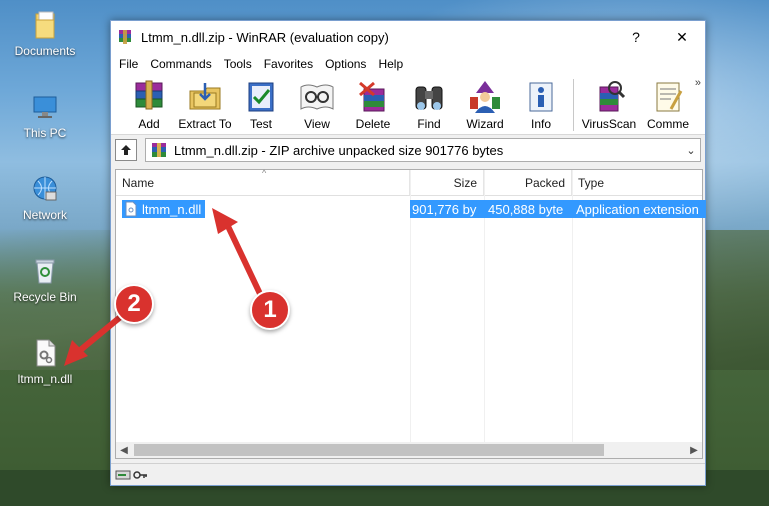 The width and height of the screenshot is (769, 506). I want to click on annotation-badge-2: 2, so click(134, 304).